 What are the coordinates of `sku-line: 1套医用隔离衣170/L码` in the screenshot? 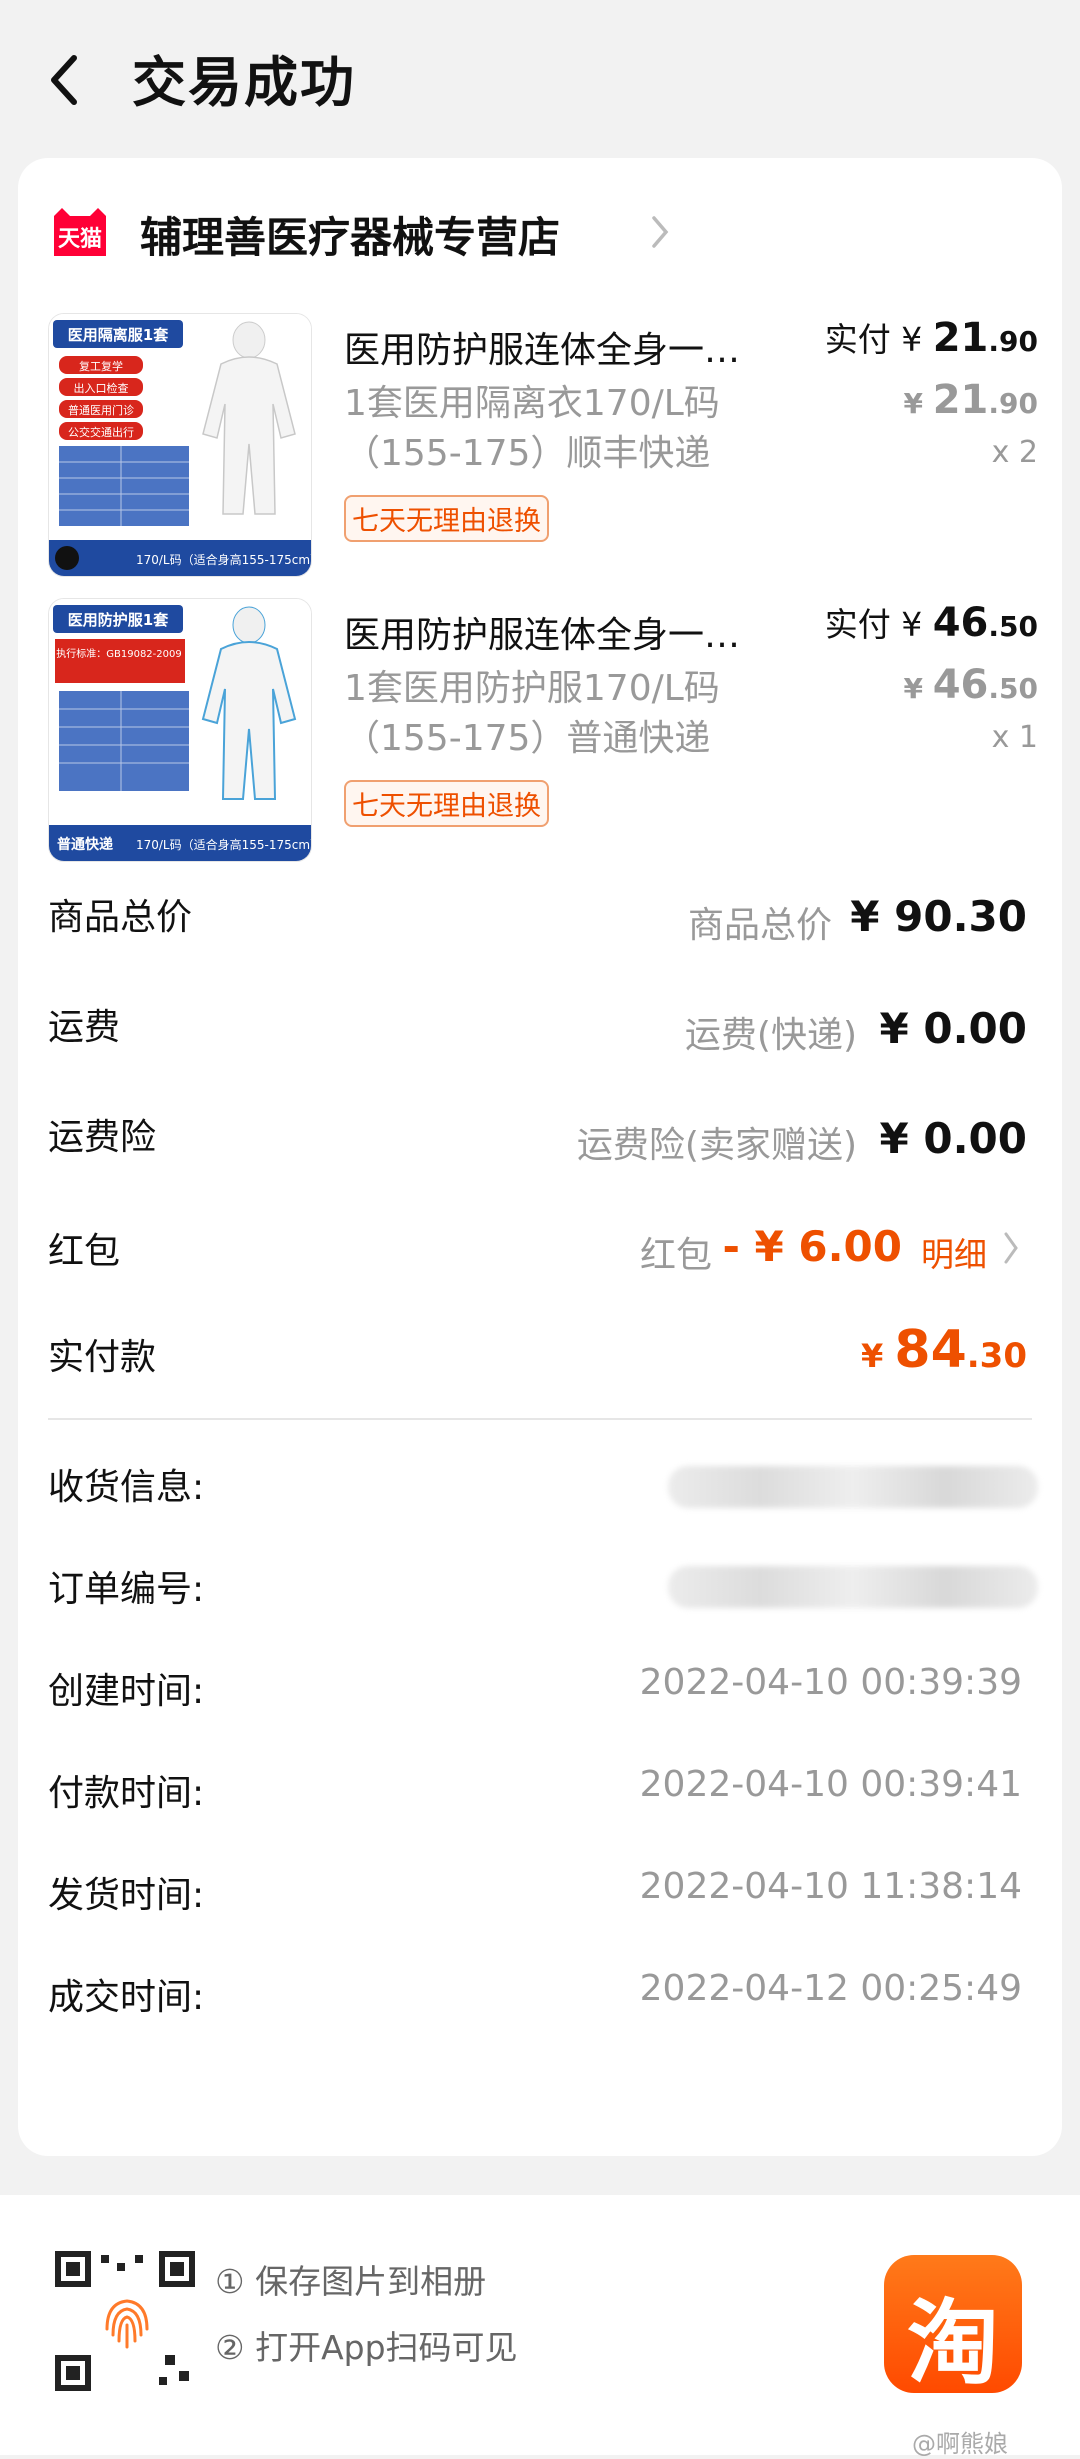 It's located at (532, 403).